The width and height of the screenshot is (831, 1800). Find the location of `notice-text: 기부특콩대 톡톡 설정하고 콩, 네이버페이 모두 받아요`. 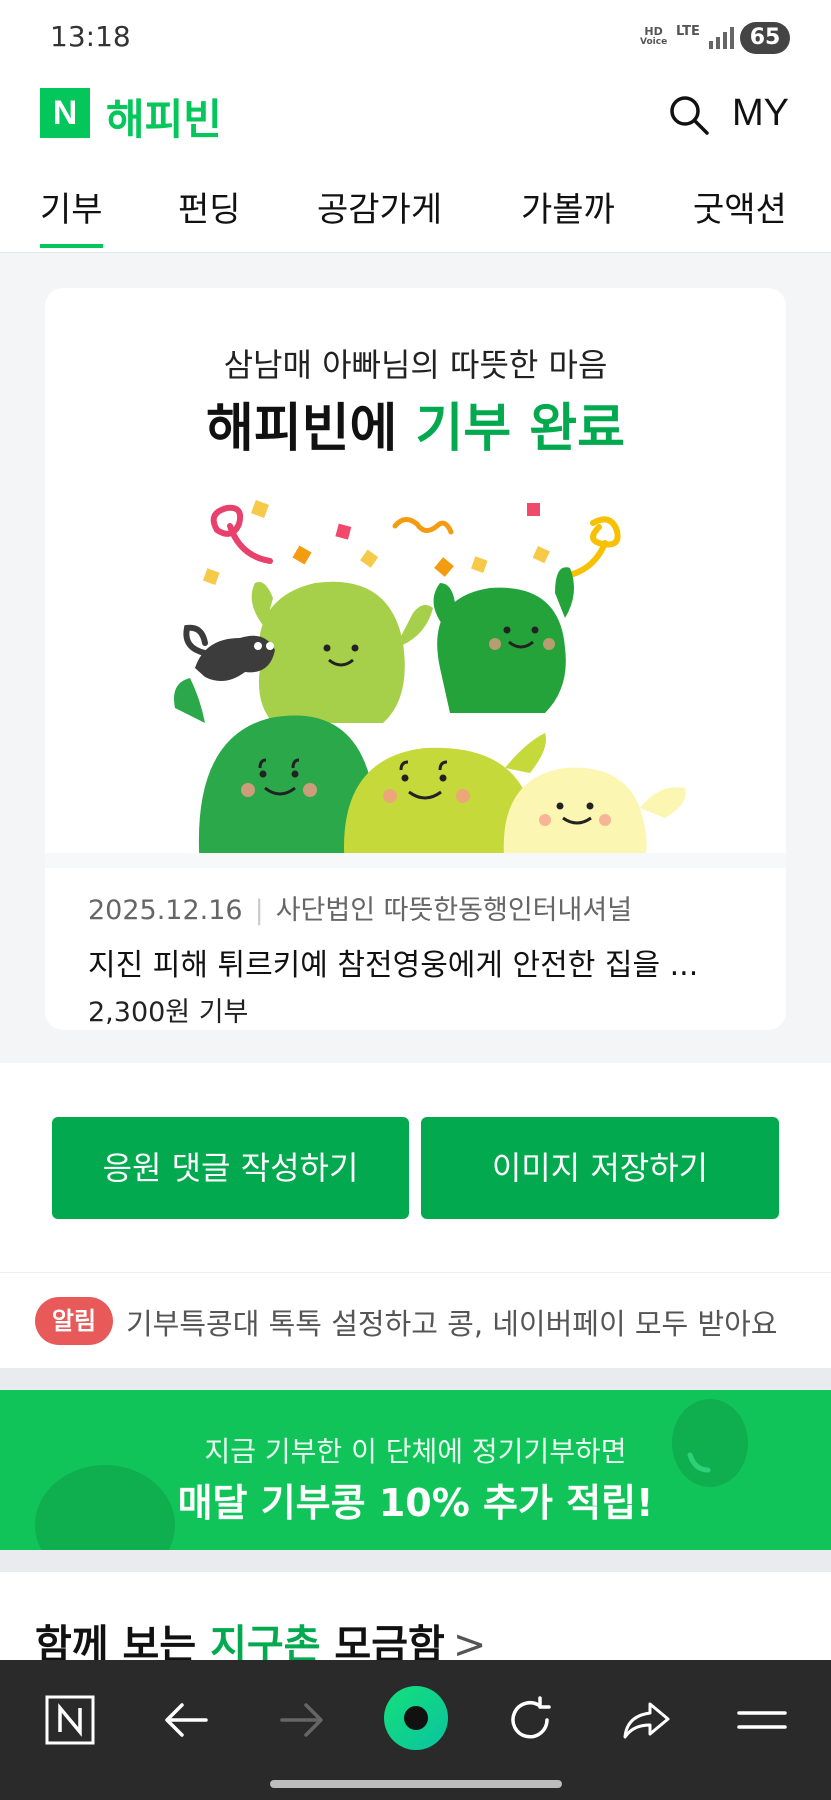

notice-text: 기부특콩대 톡톡 설정하고 콩, 네이버페이 모두 받아요 is located at coordinates (452, 1324).